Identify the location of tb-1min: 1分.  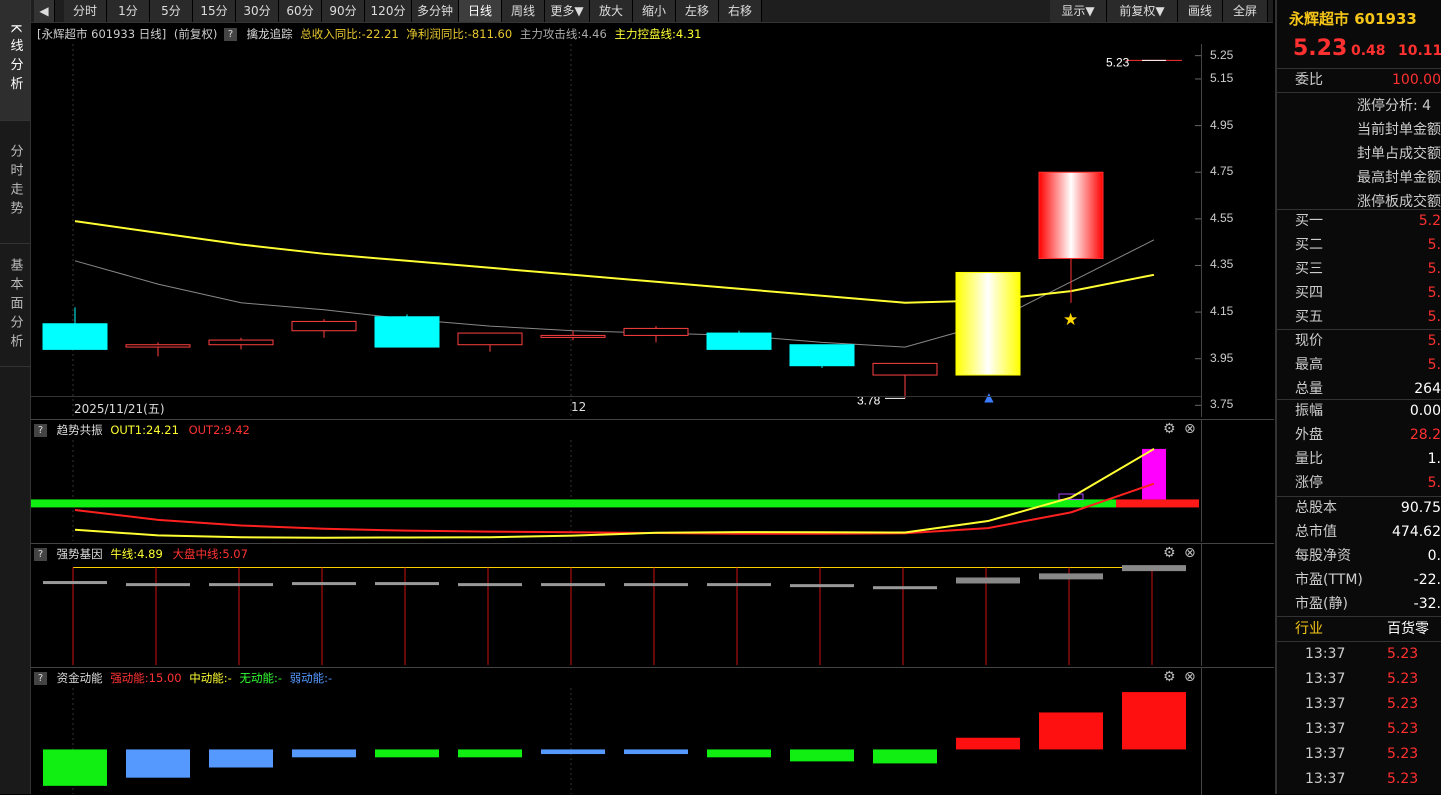
(128, 11).